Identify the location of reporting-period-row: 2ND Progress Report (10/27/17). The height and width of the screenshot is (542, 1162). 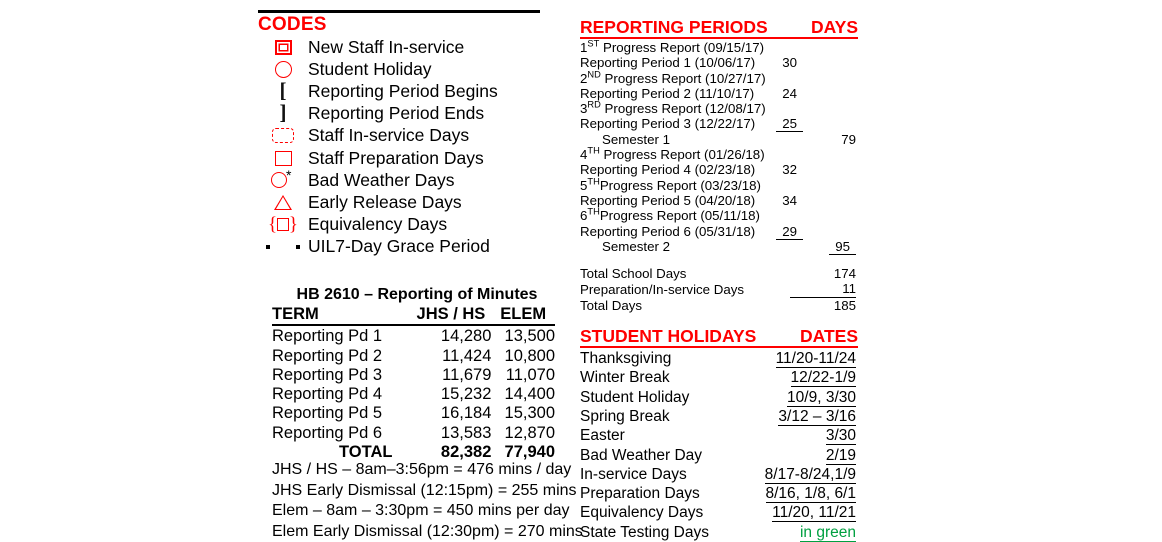
(718, 78).